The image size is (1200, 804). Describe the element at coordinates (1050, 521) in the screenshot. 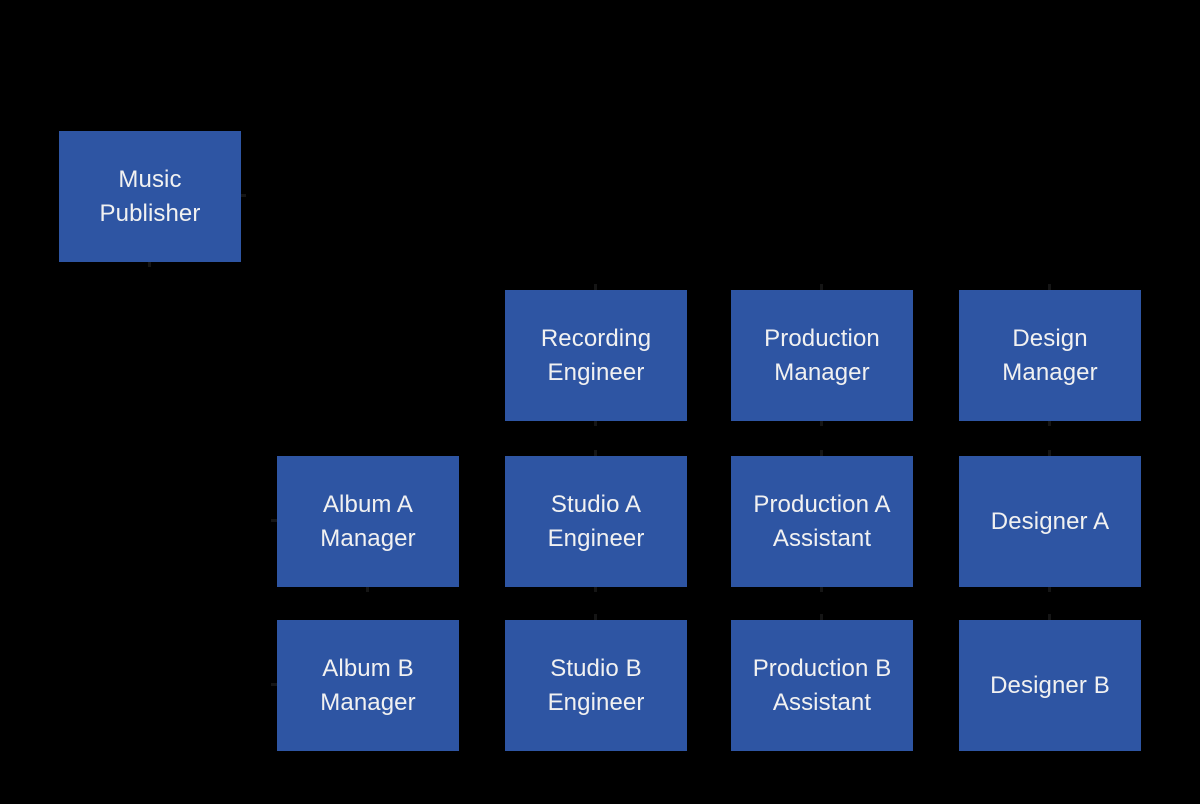

I see `org-node-designer-a: Designer A` at that location.